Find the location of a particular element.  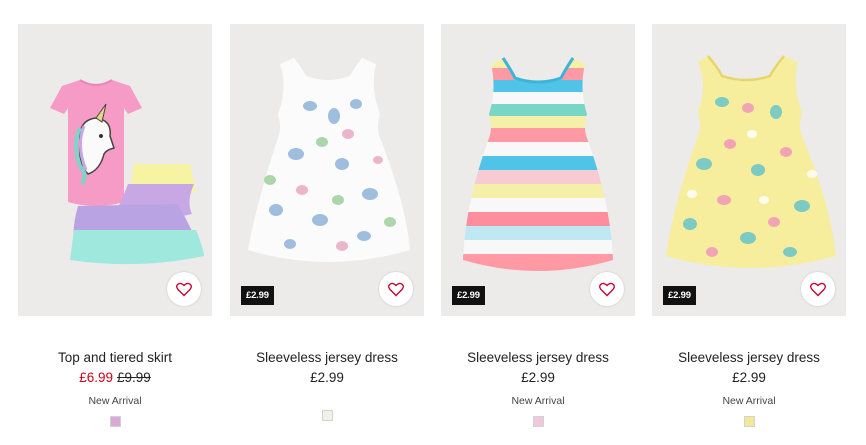

product-title: Top and tiered skirt is located at coordinates (115, 358).